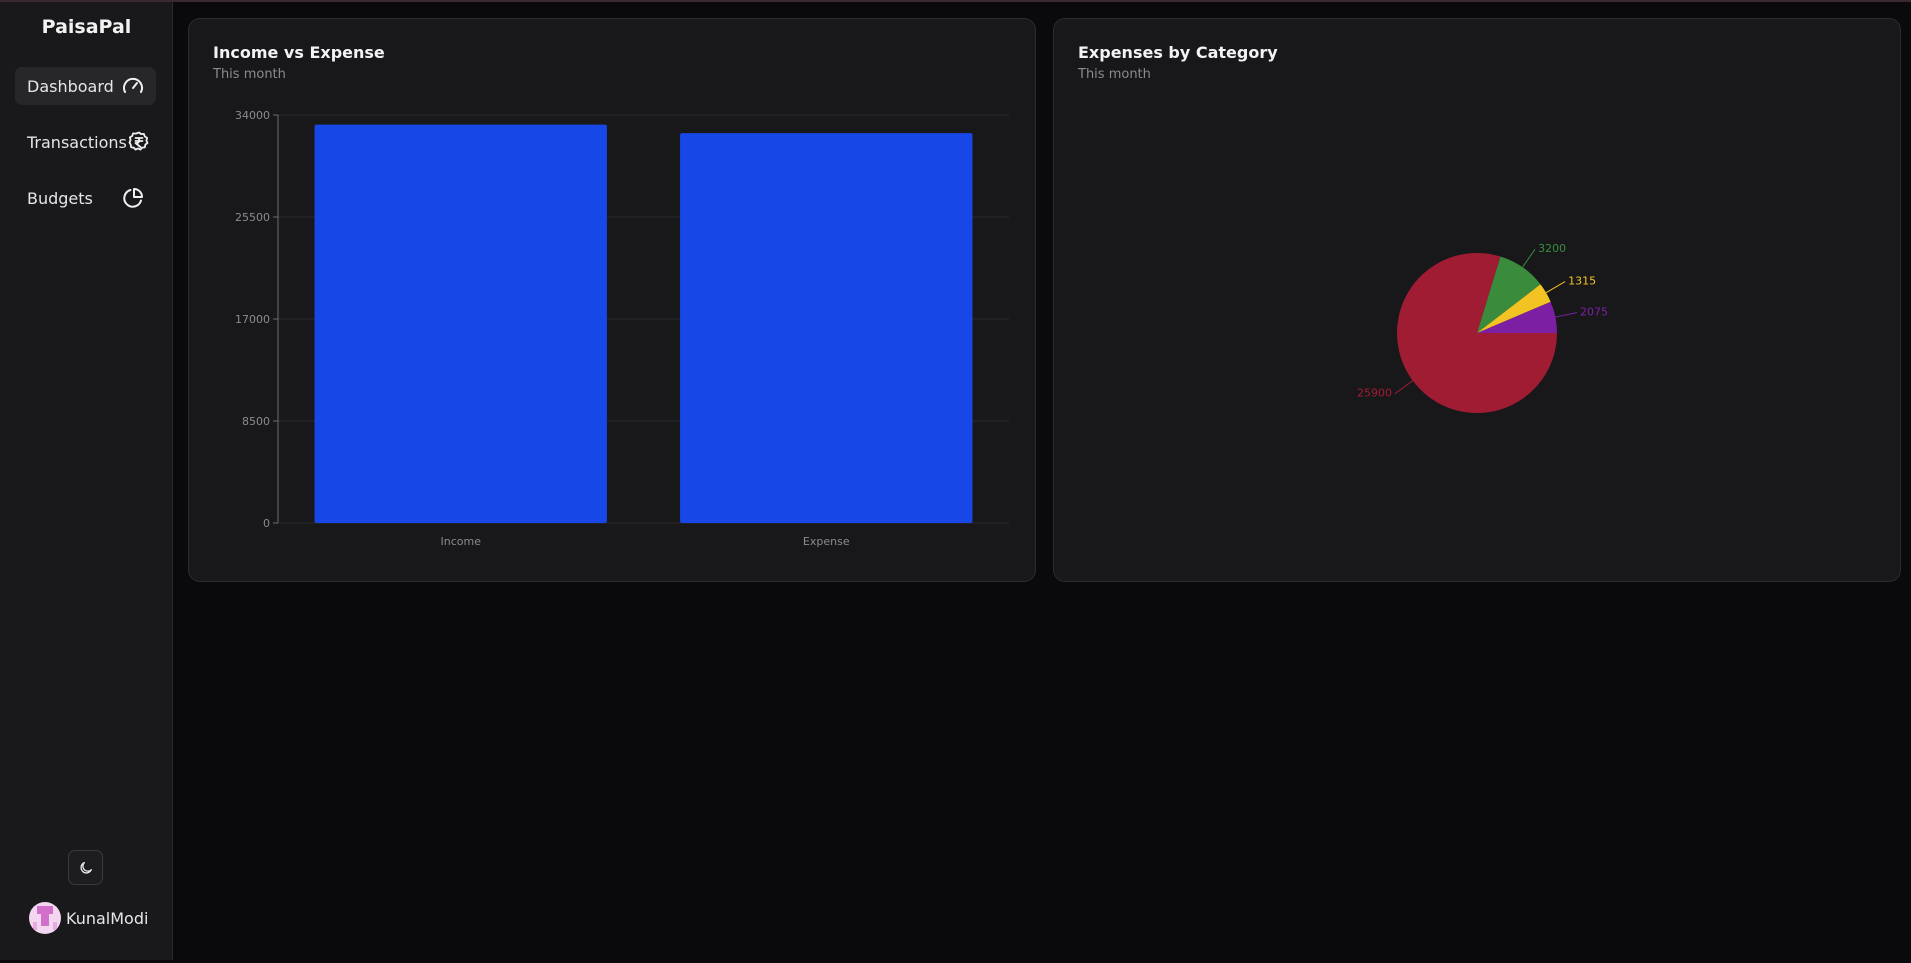 The height and width of the screenshot is (963, 1911). Describe the element at coordinates (86, 27) in the screenshot. I see `app-brand: PaisaPal` at that location.